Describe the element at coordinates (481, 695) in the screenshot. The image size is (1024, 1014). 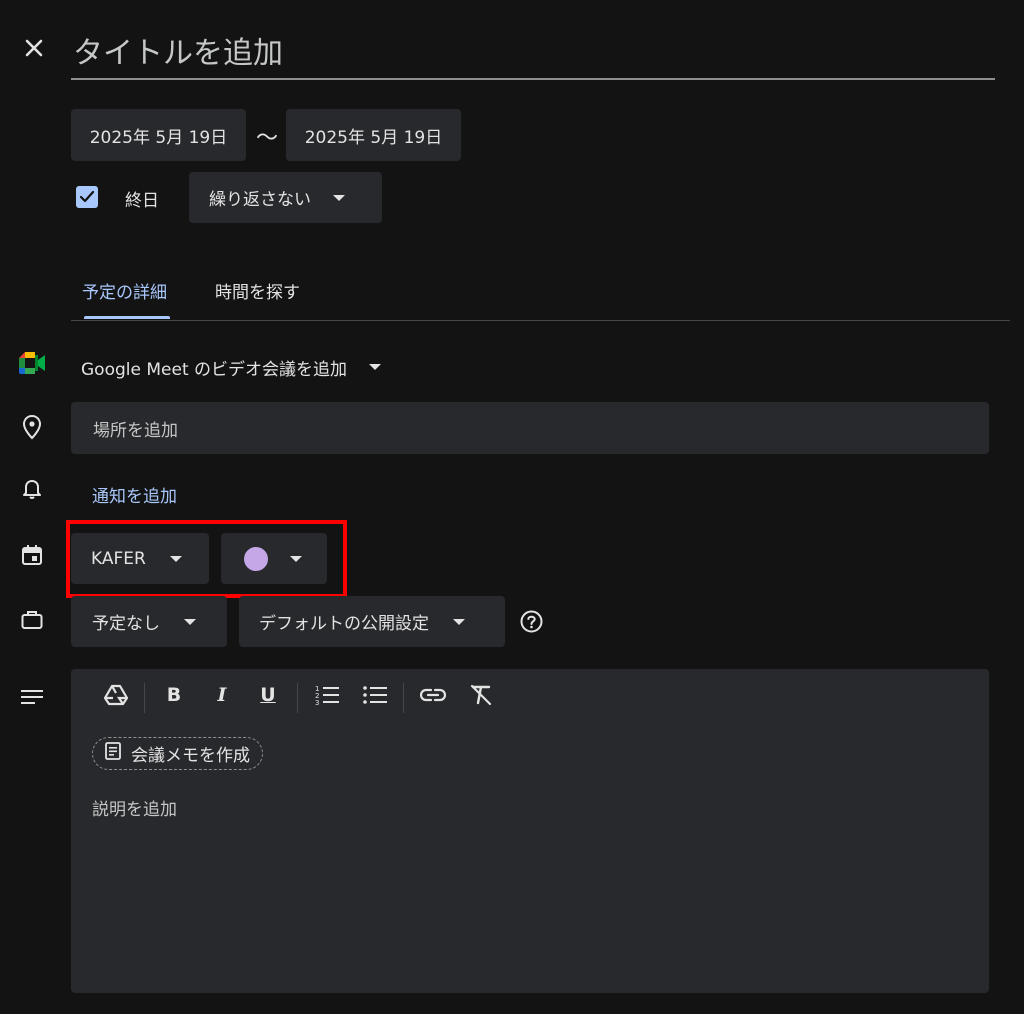
I see `clear-format-icon` at that location.